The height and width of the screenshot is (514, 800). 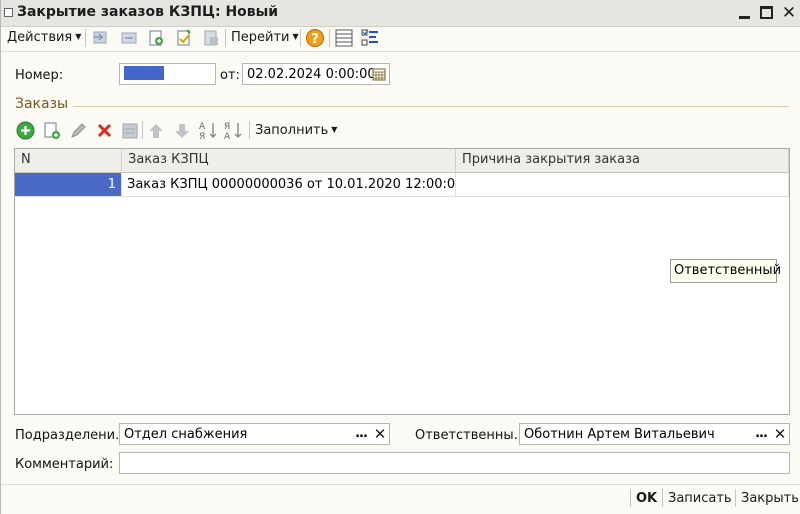 I want to click on minimize-button, so click(x=745, y=13).